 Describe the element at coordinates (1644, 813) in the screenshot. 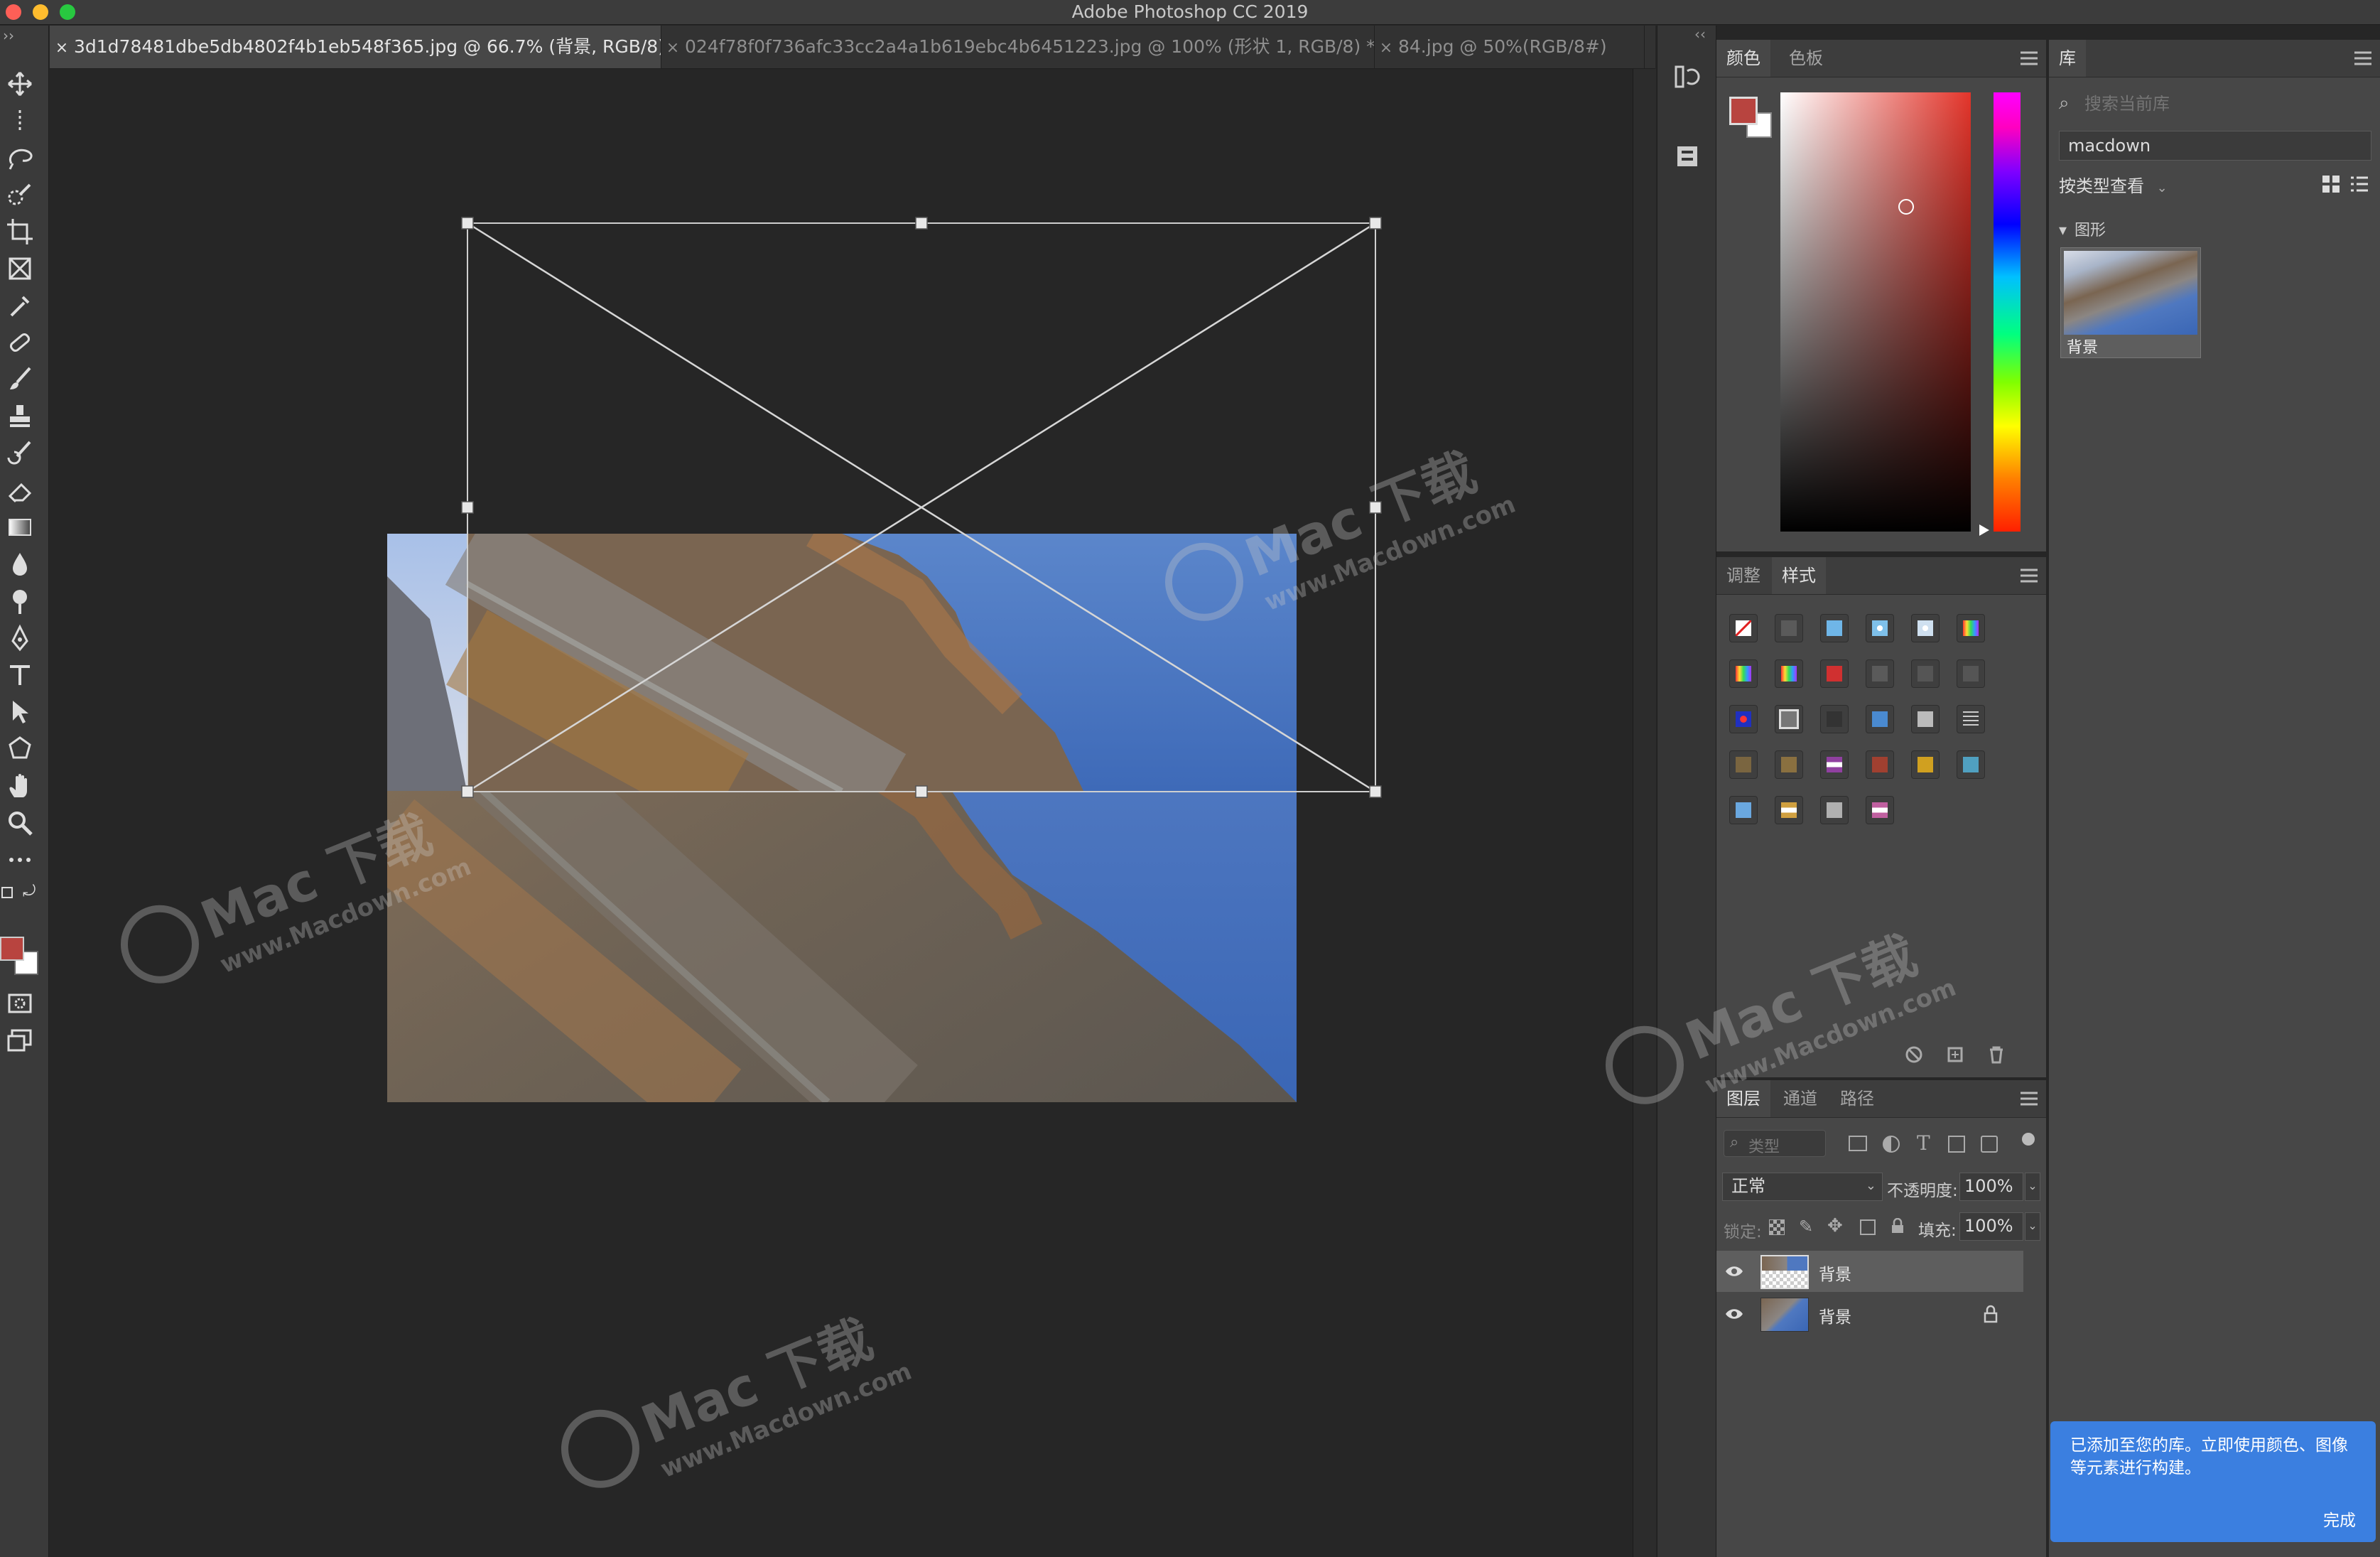

I see `canvas-scrollbar` at that location.